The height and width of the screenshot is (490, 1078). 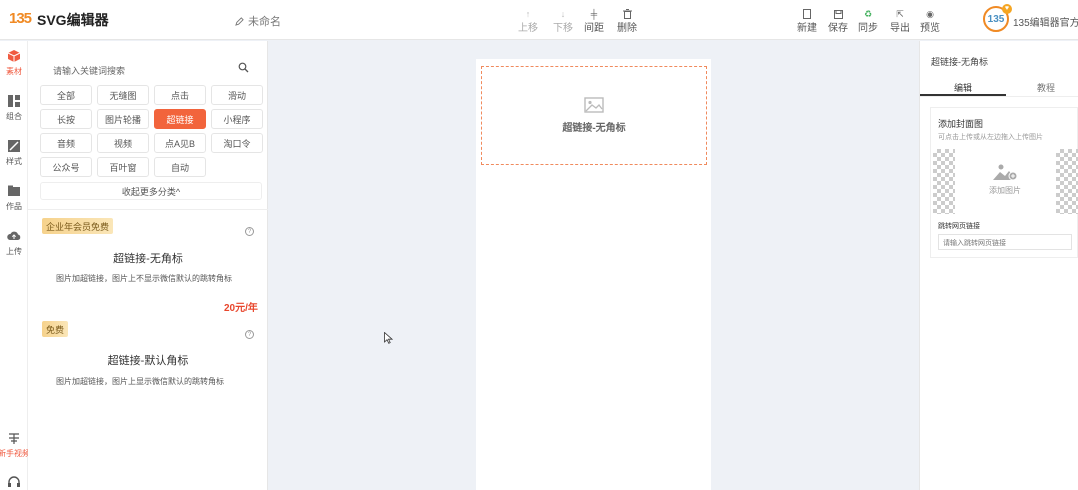 I want to click on category-taobao-code: 淘口令, so click(x=237, y=143).